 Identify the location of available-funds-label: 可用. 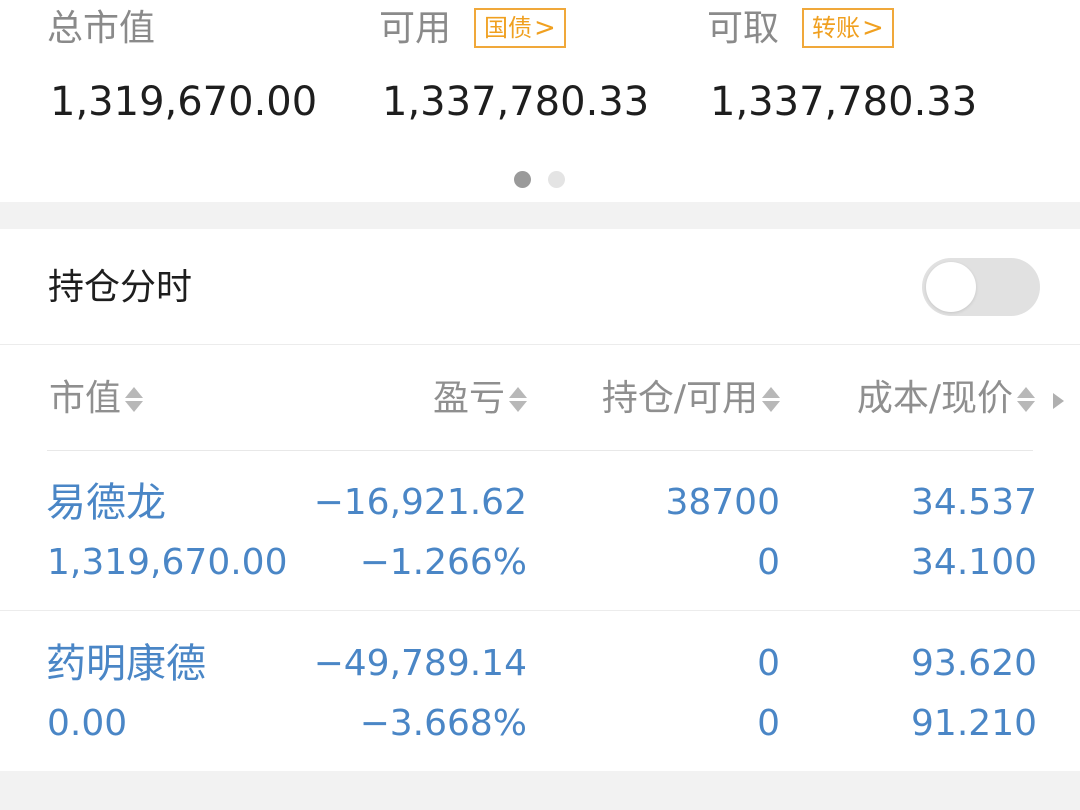
(415, 28).